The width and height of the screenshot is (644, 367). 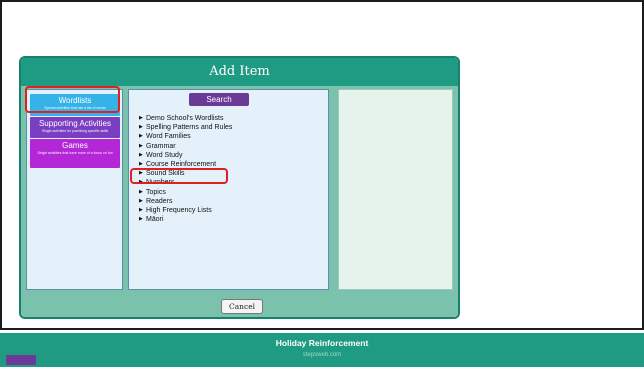 What do you see at coordinates (395, 189) in the screenshot?
I see `preview-panel` at bounding box center [395, 189].